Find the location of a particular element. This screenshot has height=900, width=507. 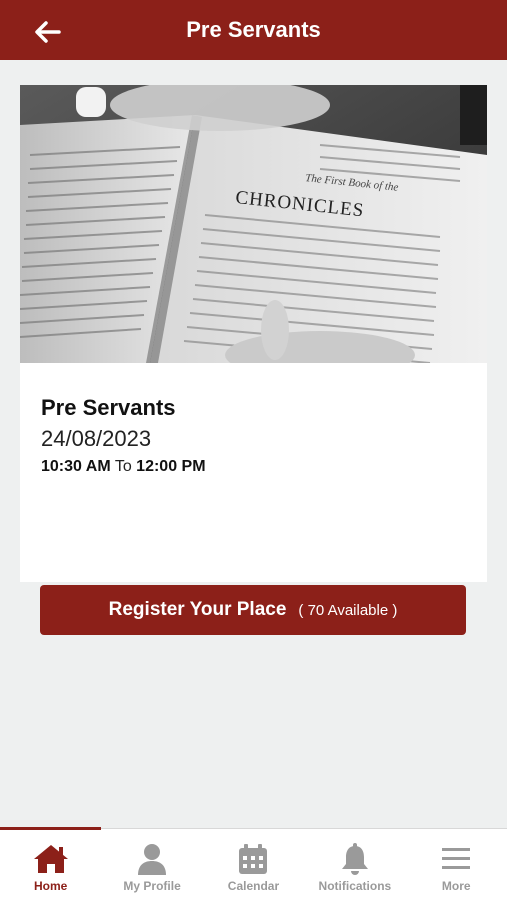

availability-count: ( 70 Available ) is located at coordinates (348, 610).